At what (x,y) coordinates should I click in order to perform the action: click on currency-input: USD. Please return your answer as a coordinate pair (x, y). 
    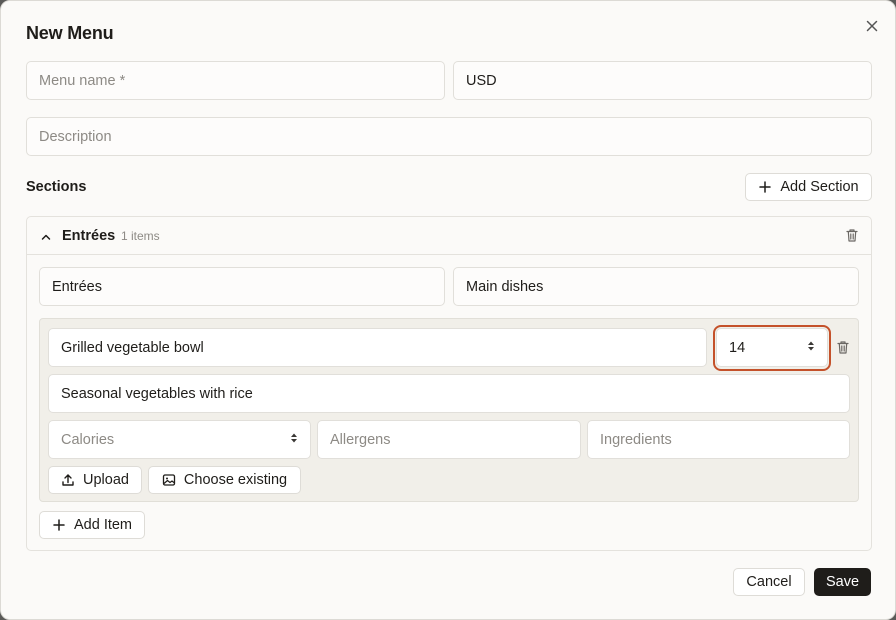
    Looking at the image, I should click on (662, 80).